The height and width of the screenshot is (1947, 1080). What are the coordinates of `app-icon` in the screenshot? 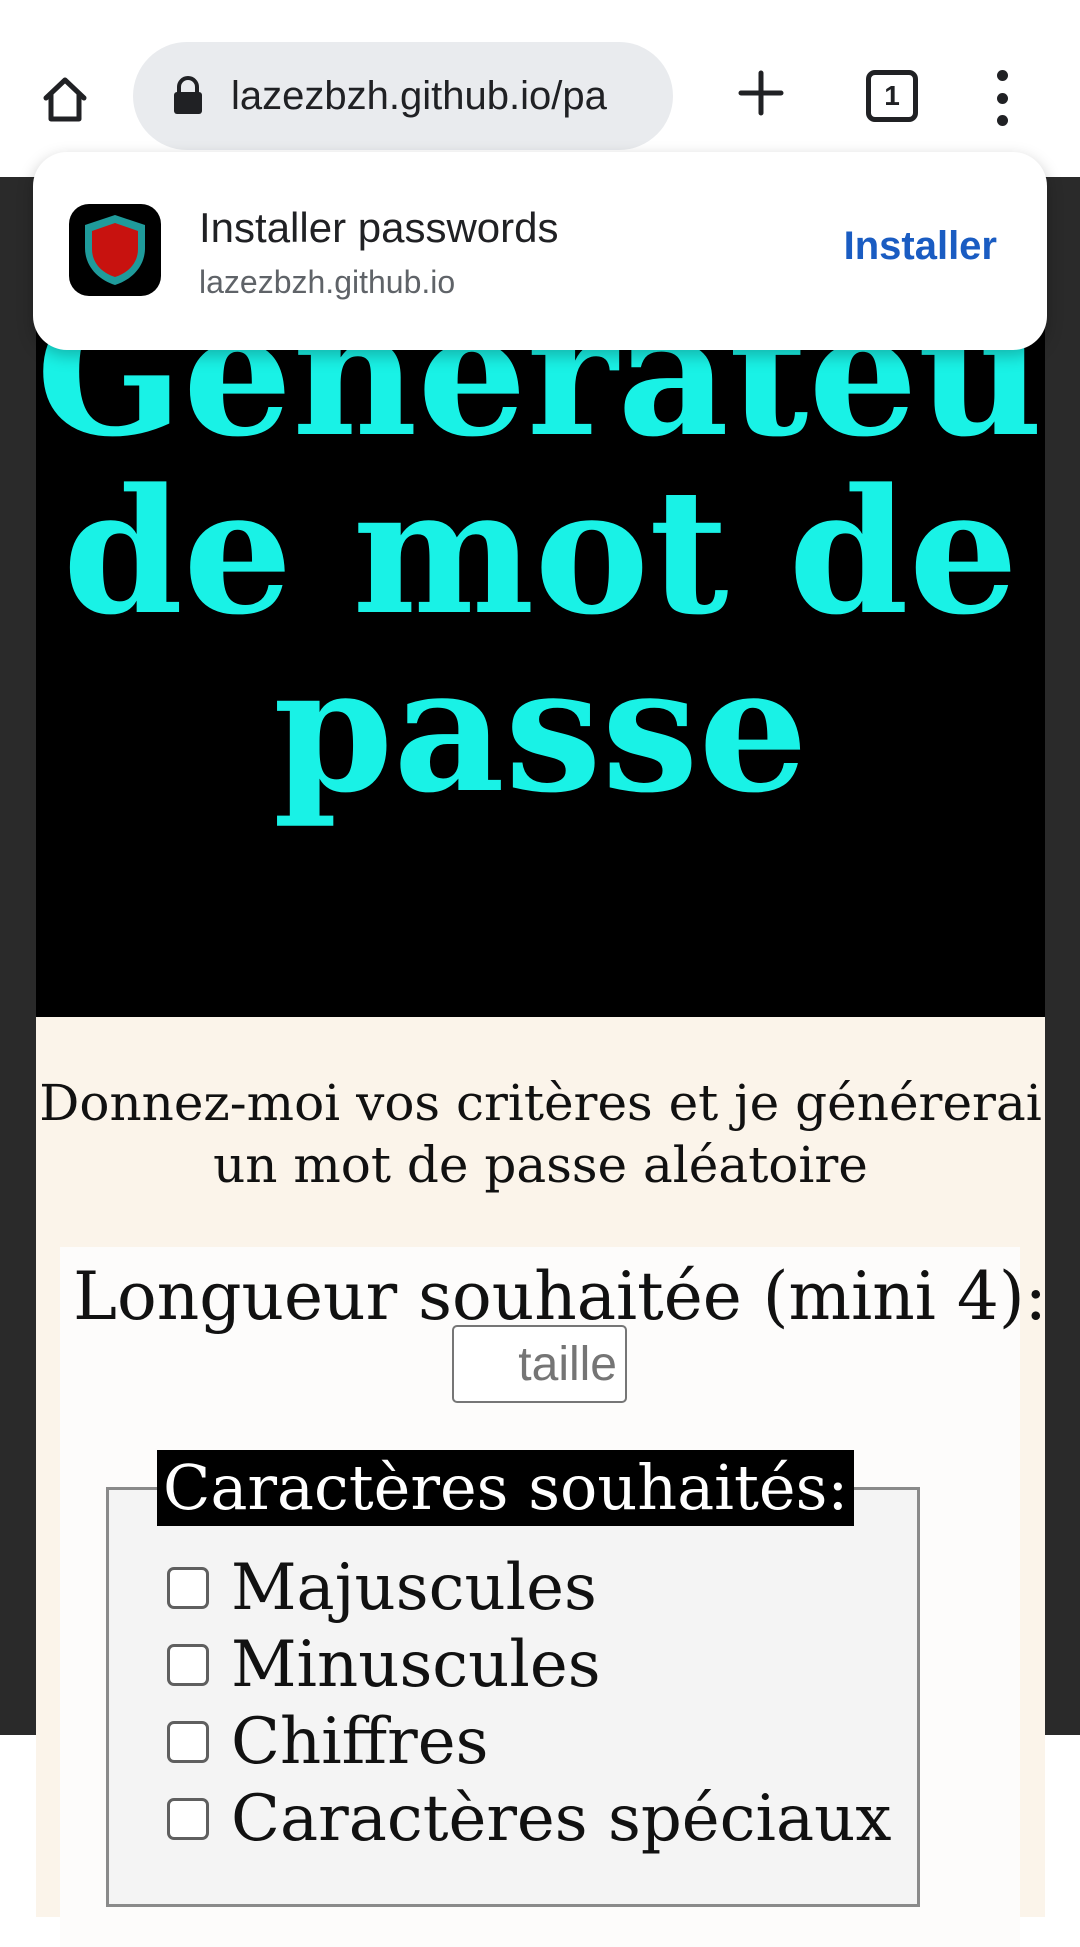 It's located at (115, 250).